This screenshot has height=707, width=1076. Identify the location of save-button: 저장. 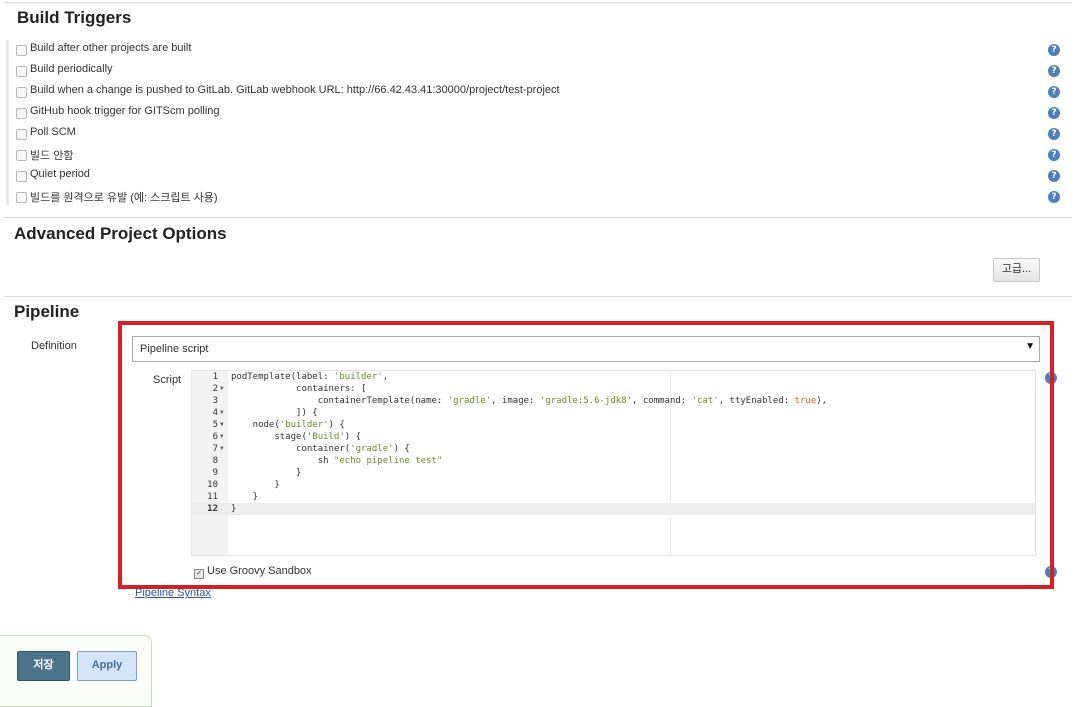
(43, 666).